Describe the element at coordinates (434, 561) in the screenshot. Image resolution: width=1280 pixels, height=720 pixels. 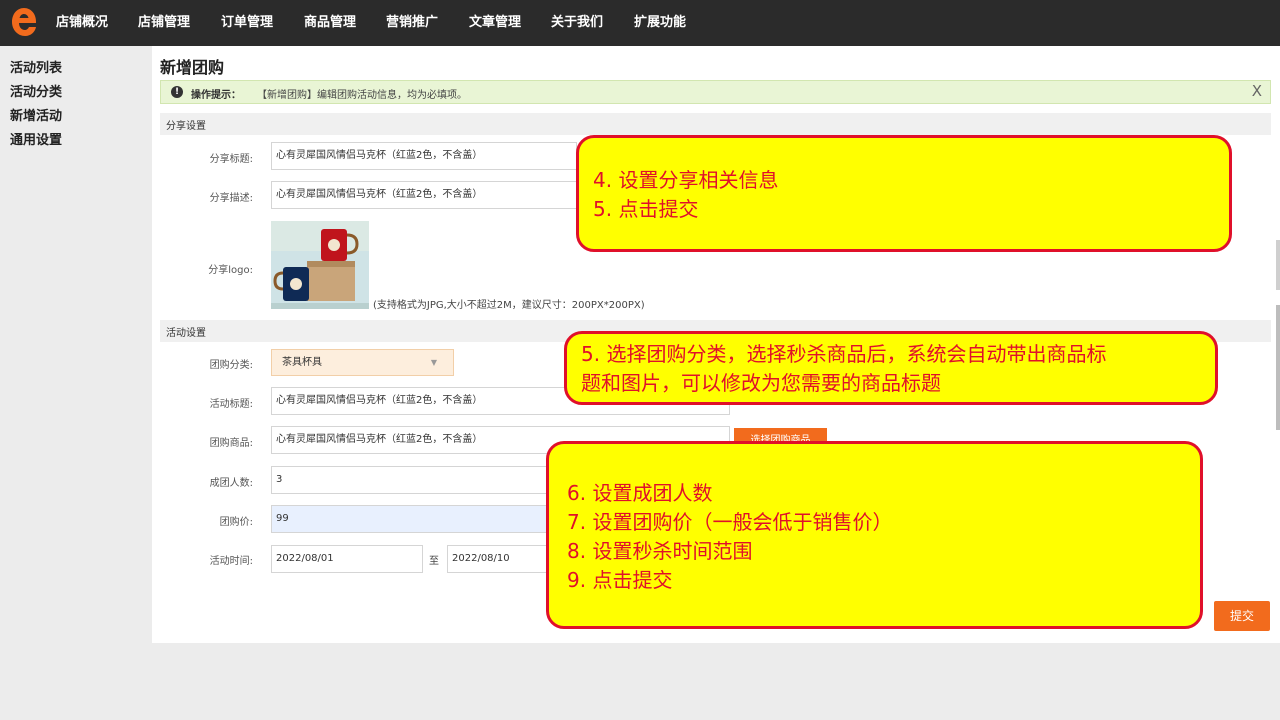
I see `date-range-separator: 至` at that location.